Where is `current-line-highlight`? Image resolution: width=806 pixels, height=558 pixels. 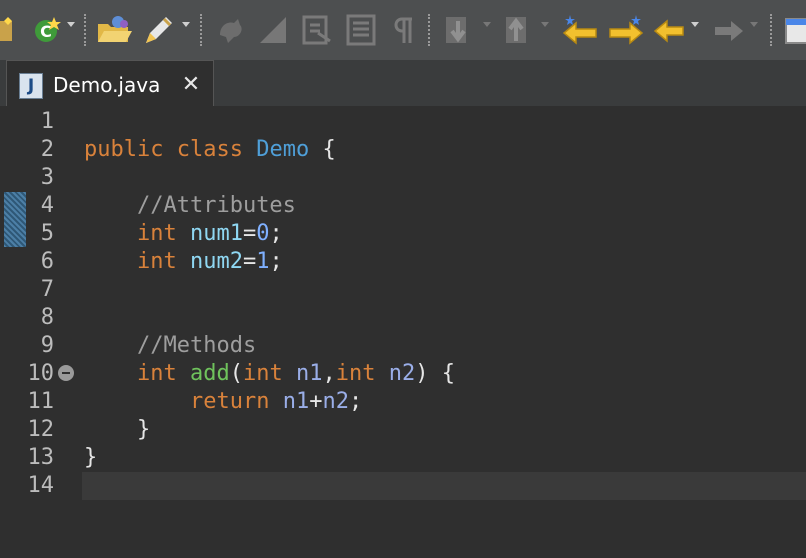
current-line-highlight is located at coordinates (444, 486).